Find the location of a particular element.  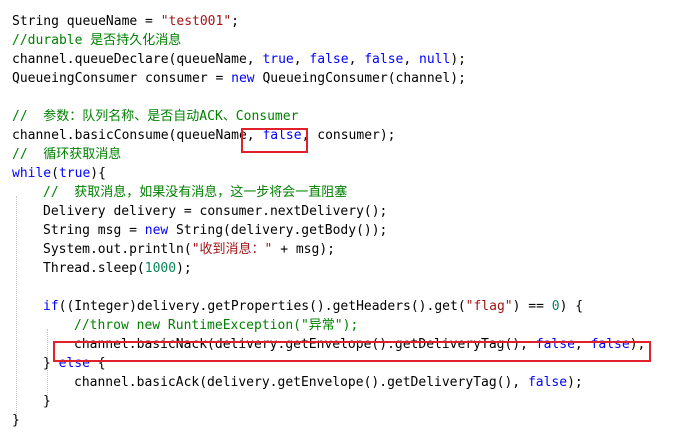

code-line: // 获取消息，如果没有消息，这一步将会一直阻塞 is located at coordinates (195, 192).